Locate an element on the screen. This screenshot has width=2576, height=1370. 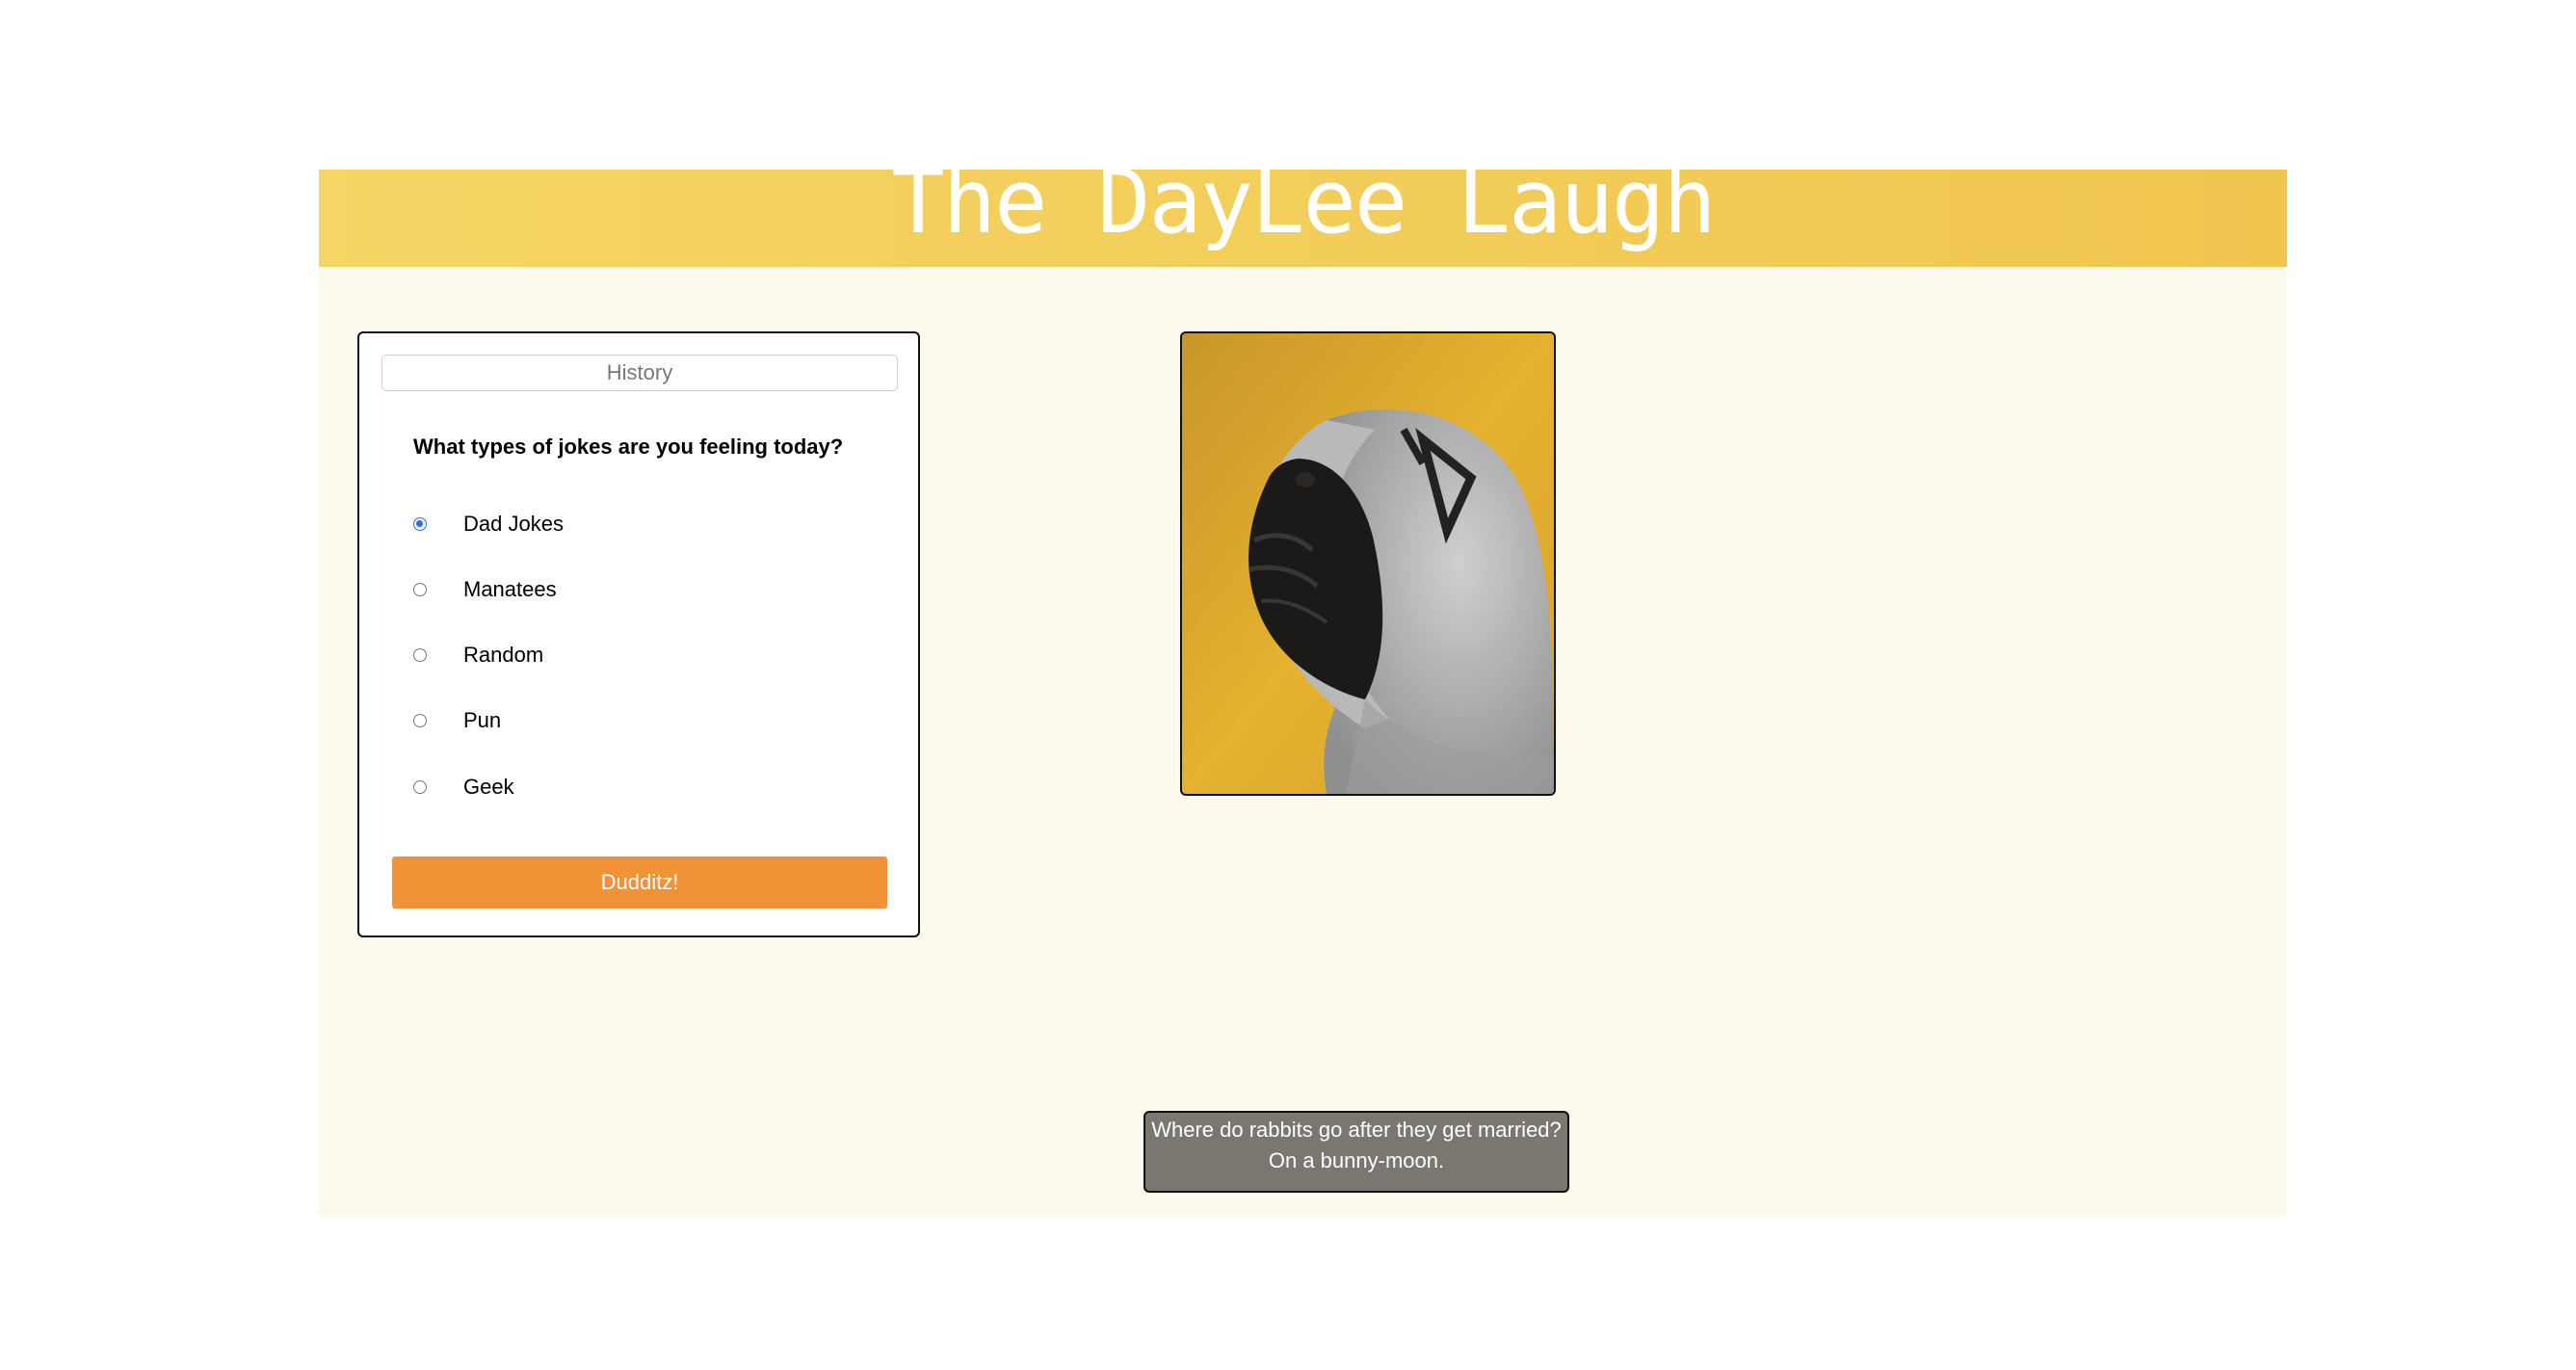
option-label: Dad Jokes is located at coordinates (513, 524).